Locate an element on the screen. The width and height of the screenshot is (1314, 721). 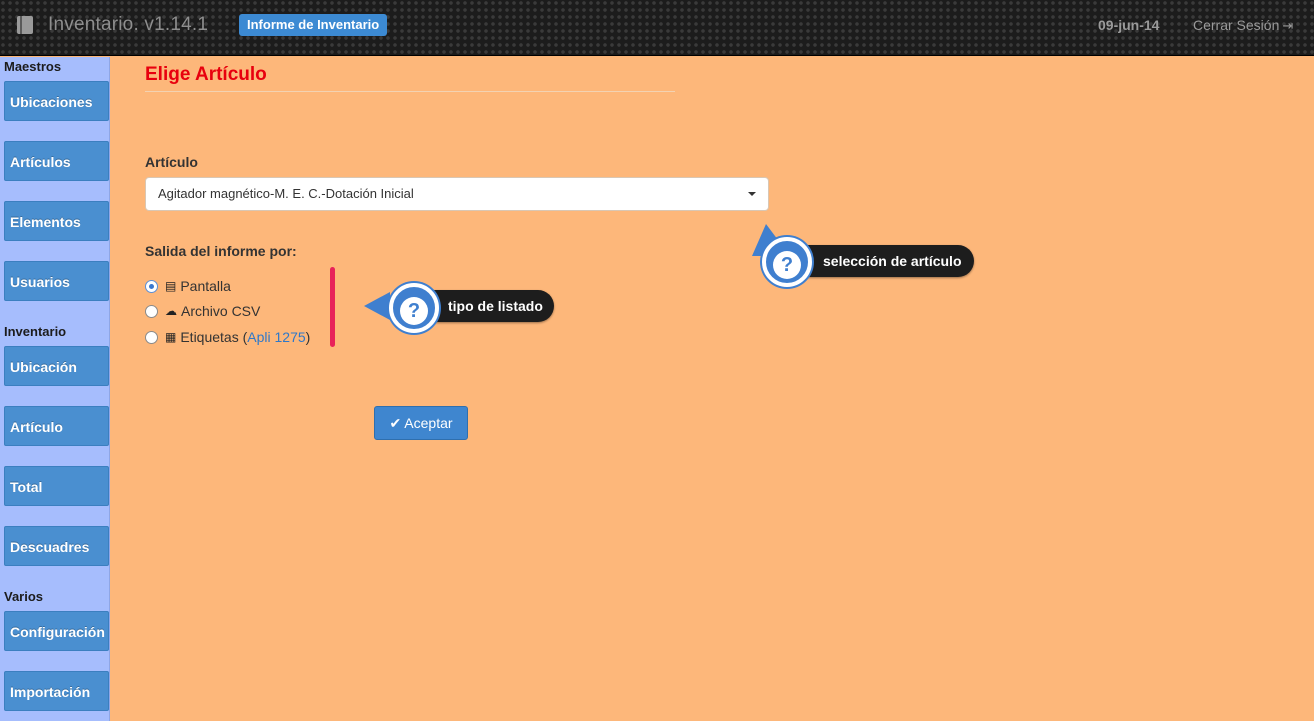
title-divider is located at coordinates (410, 91).